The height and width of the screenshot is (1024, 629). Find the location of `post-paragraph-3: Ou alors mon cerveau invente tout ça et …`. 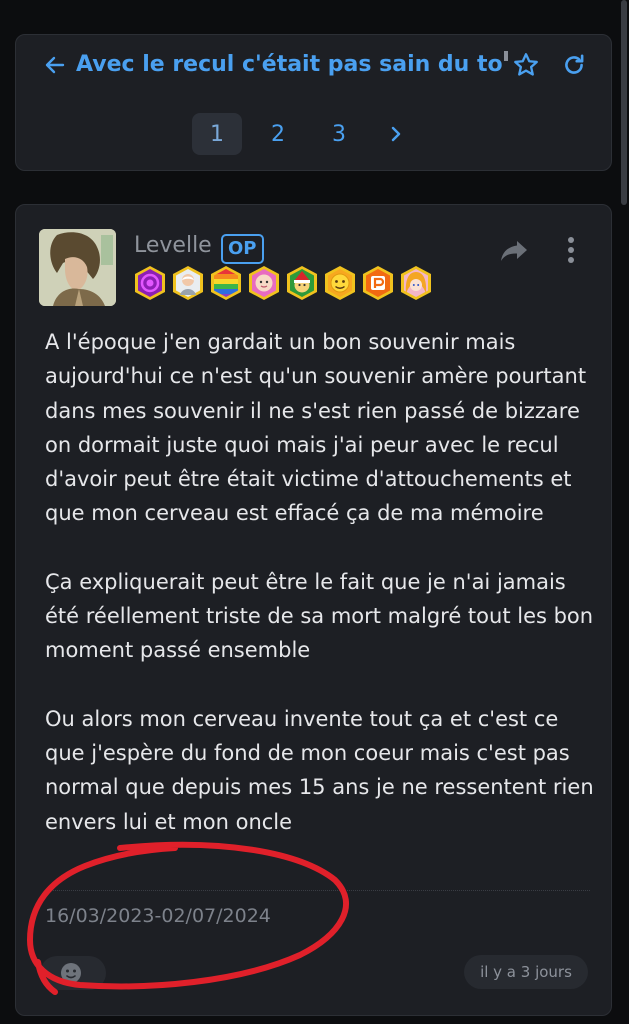

post-paragraph-3: Ou alors mon cerveau invente tout ça et … is located at coordinates (319, 770).